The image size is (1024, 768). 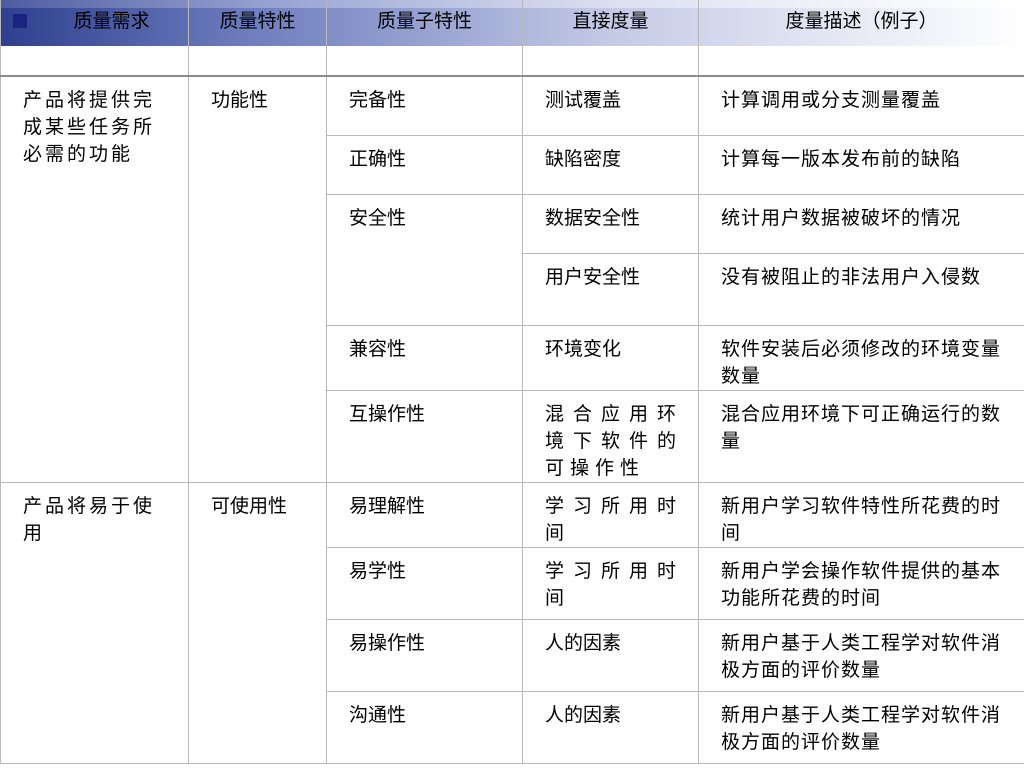 I want to click on cell-subcharacteristic: 易操作性, so click(x=424, y=655).